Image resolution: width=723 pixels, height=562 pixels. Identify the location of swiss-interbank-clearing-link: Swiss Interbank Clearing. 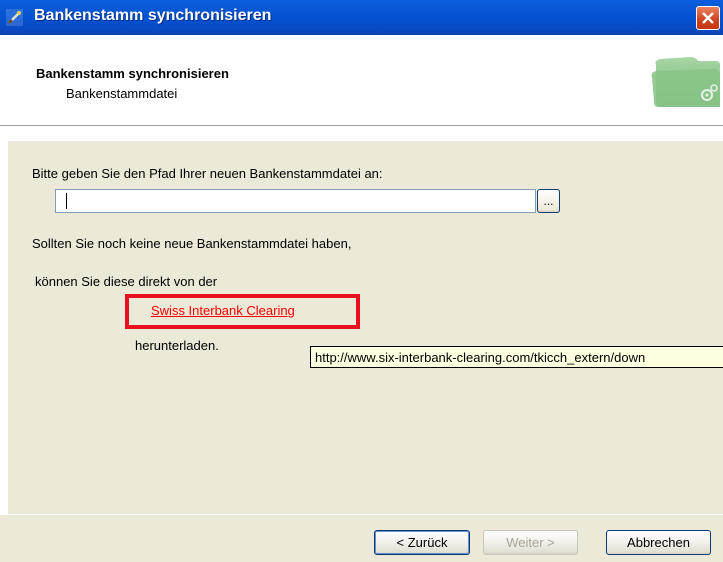
(223, 310).